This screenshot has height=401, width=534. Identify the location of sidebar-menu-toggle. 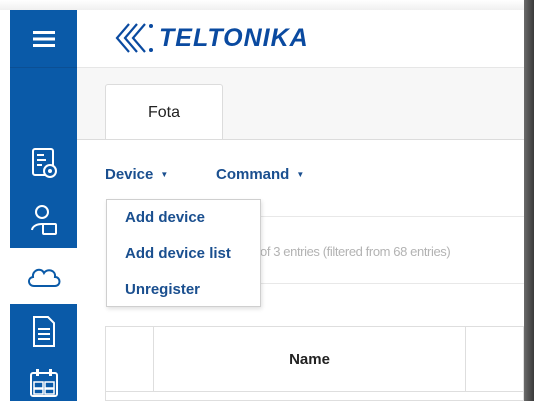
(43, 39).